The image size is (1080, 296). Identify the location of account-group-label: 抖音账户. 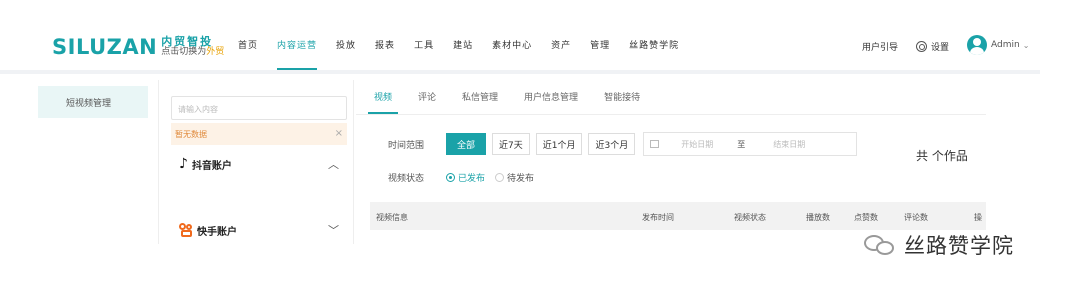
(211, 166).